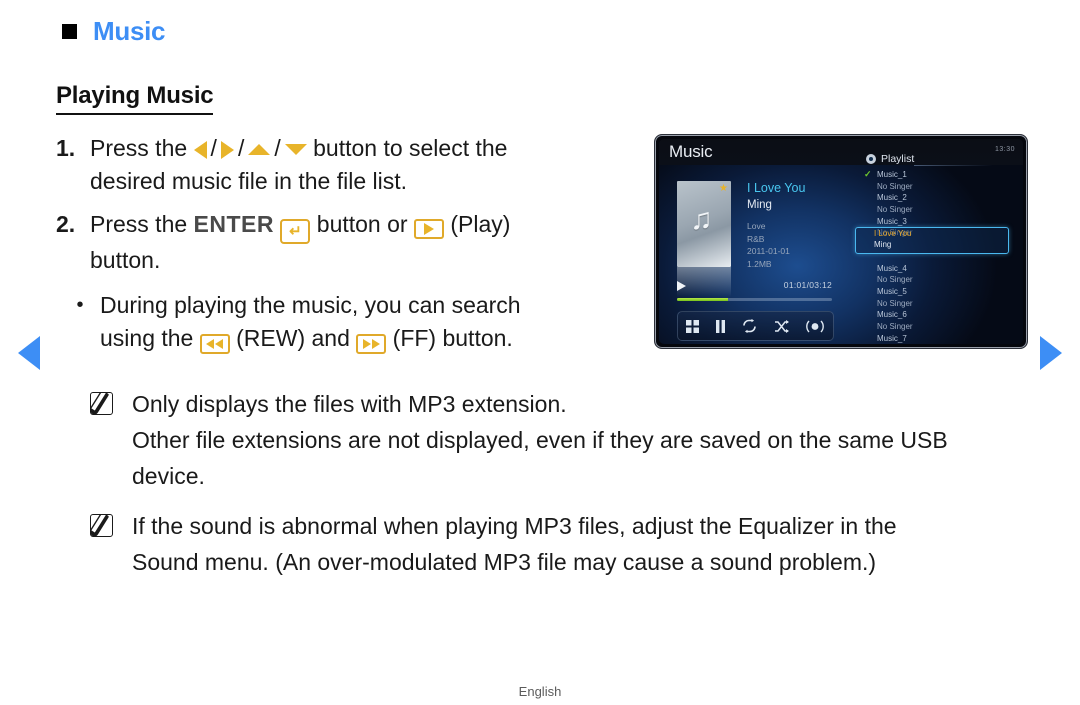 Image resolution: width=1080 pixels, height=705 pixels. I want to click on arrow-left-icon, so click(200, 149).